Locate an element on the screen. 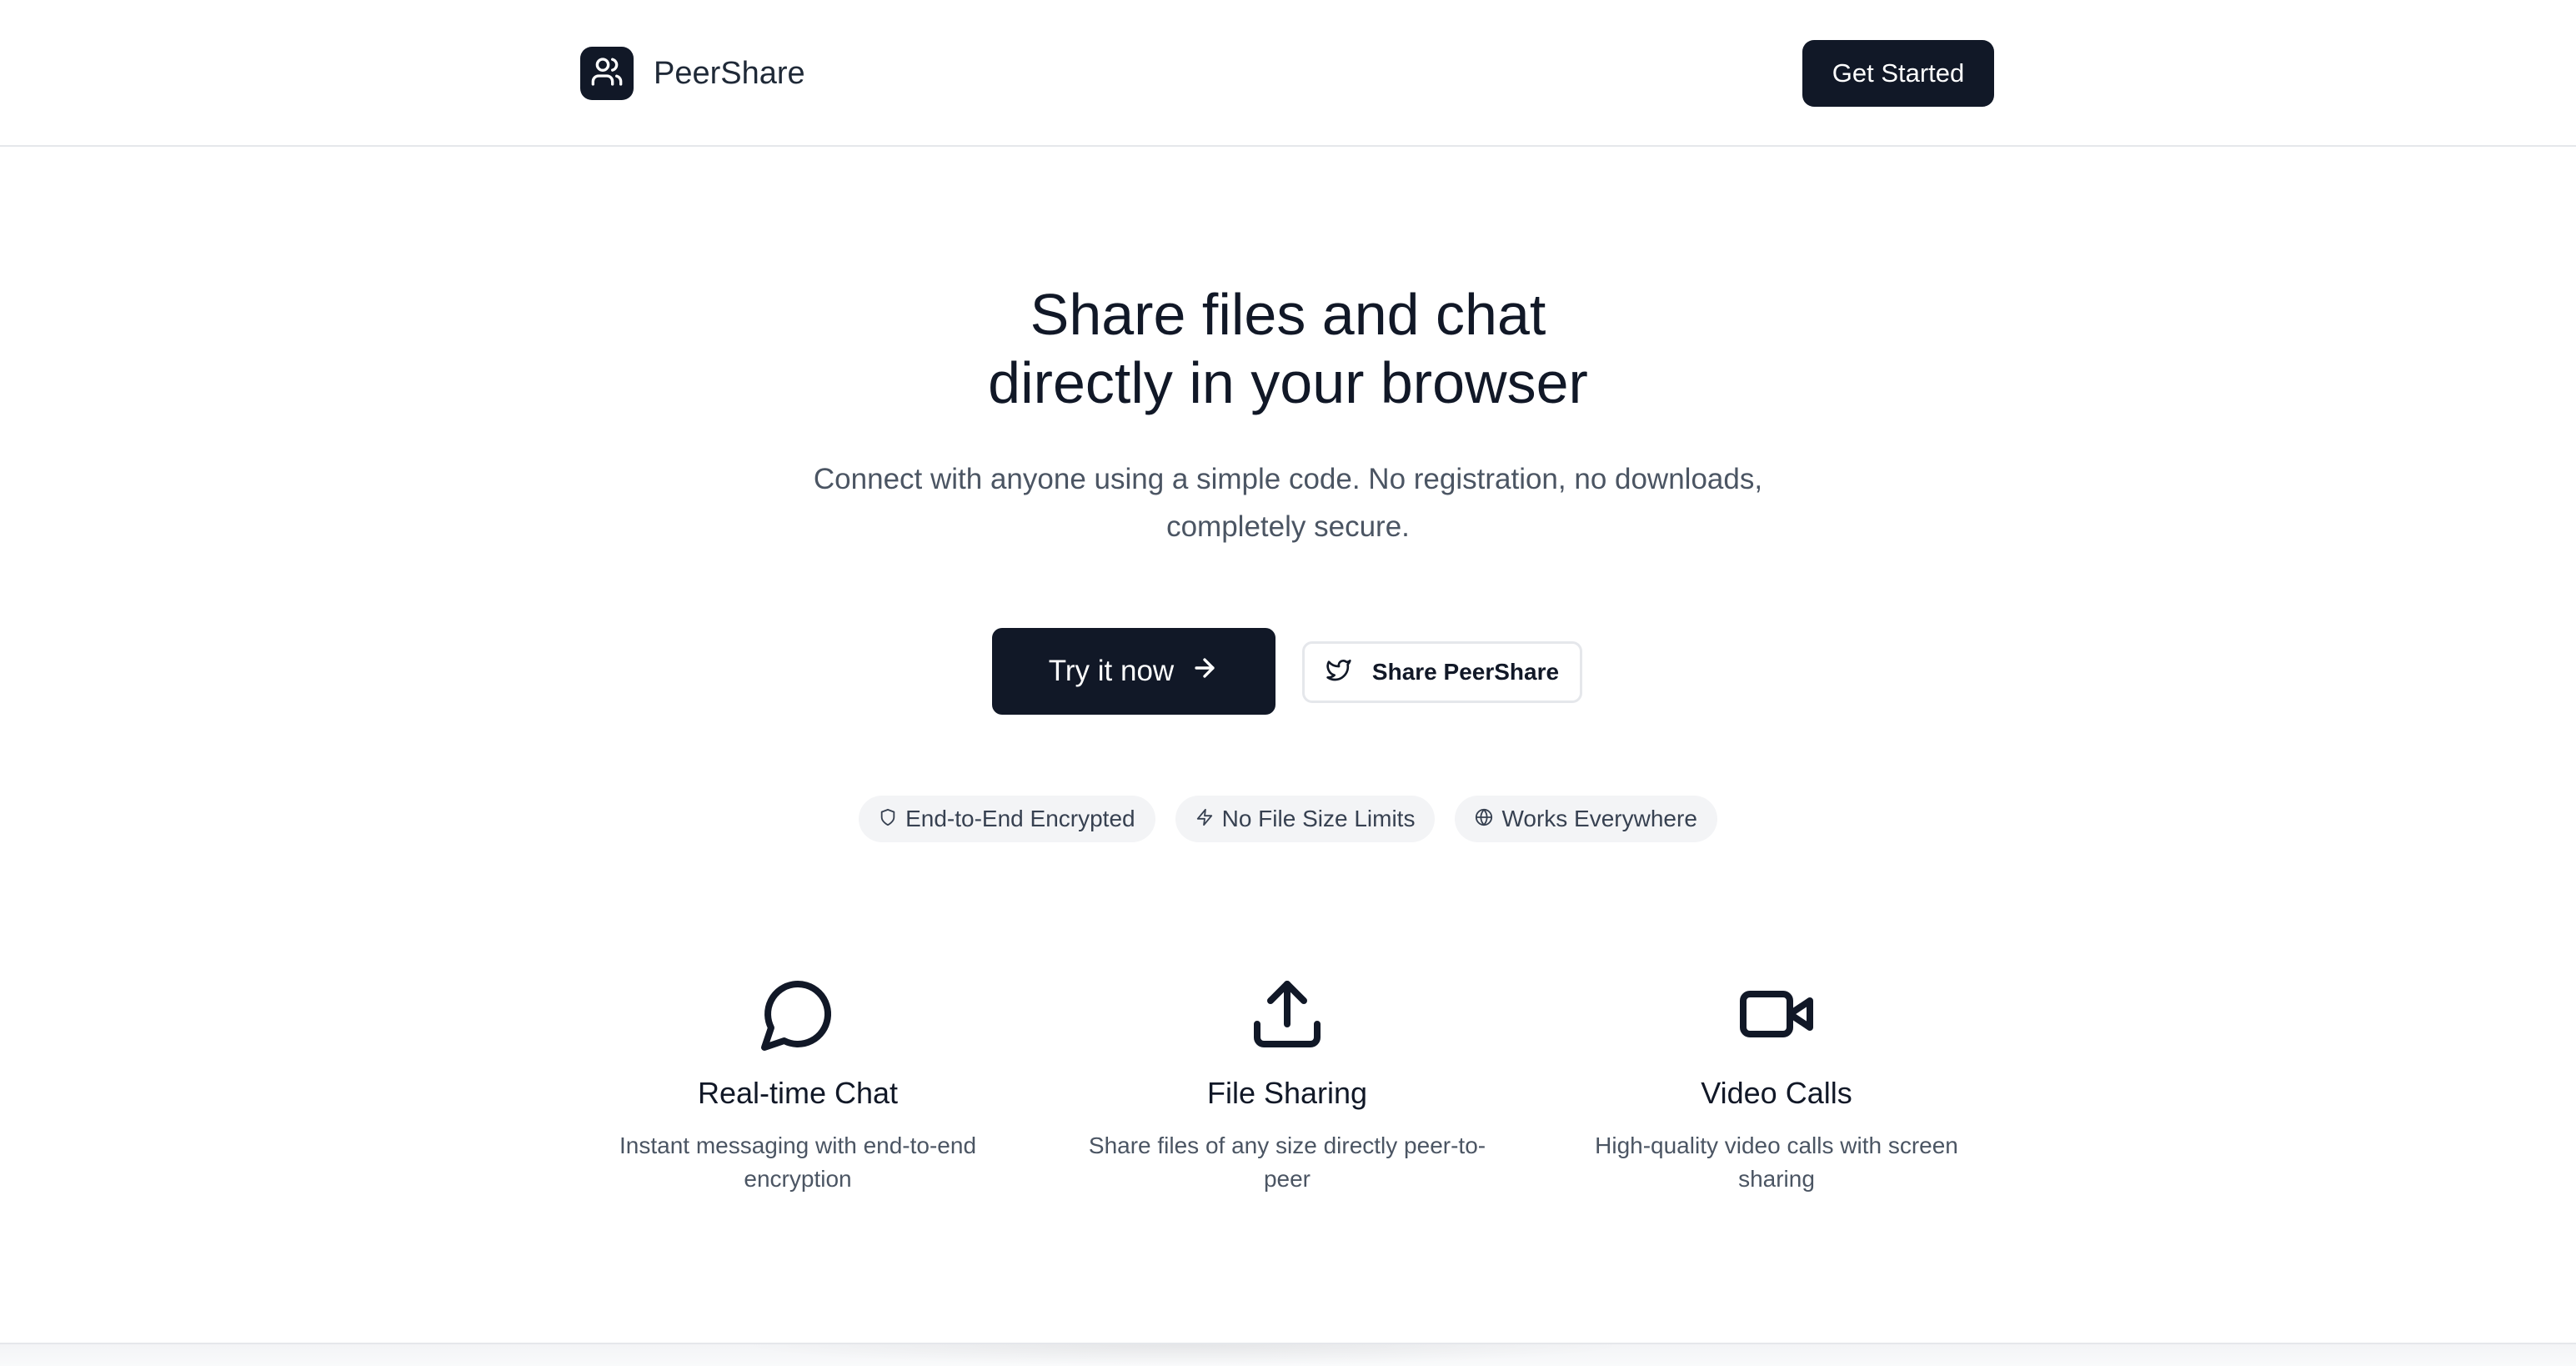  message-circle-icon is located at coordinates (798, 1016).